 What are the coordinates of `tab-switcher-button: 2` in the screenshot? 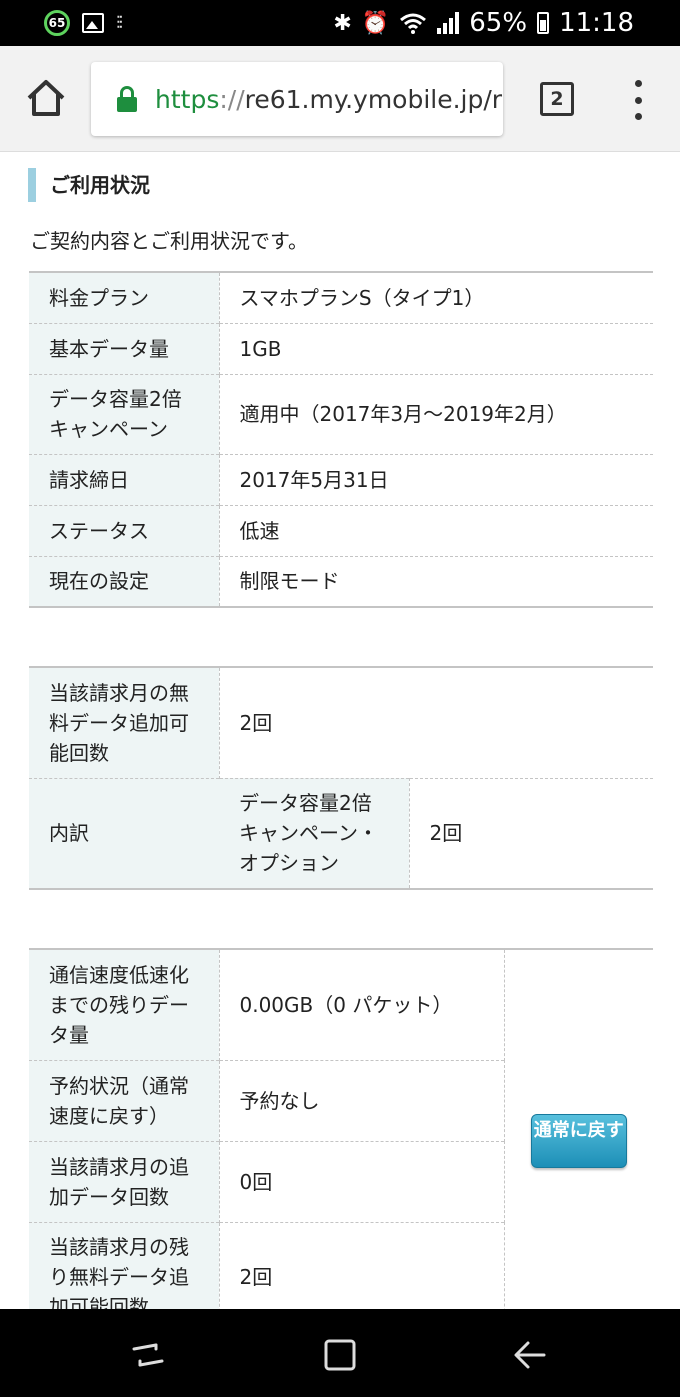 It's located at (557, 99).